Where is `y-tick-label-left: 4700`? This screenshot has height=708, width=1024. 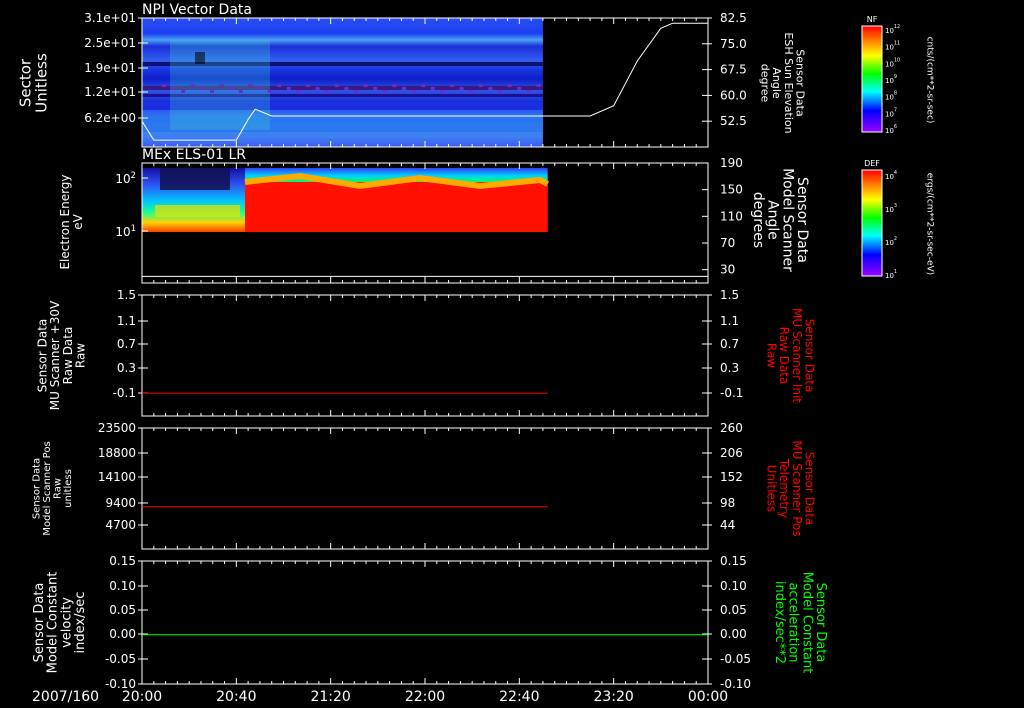 y-tick-label-left: 4700 is located at coordinates (120, 525).